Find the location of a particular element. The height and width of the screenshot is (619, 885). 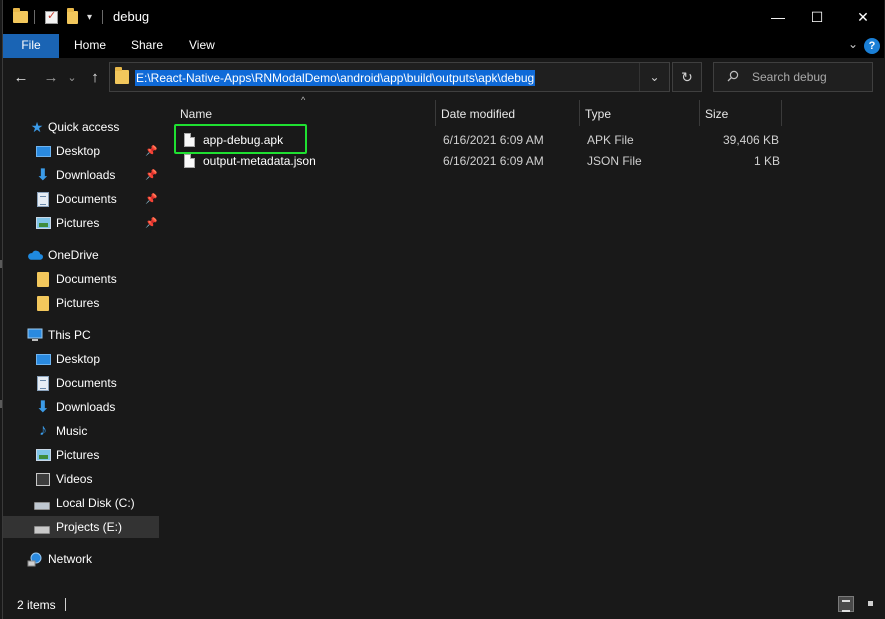

sidebar-item-documents: Documents 📌 is located at coordinates (81, 199).